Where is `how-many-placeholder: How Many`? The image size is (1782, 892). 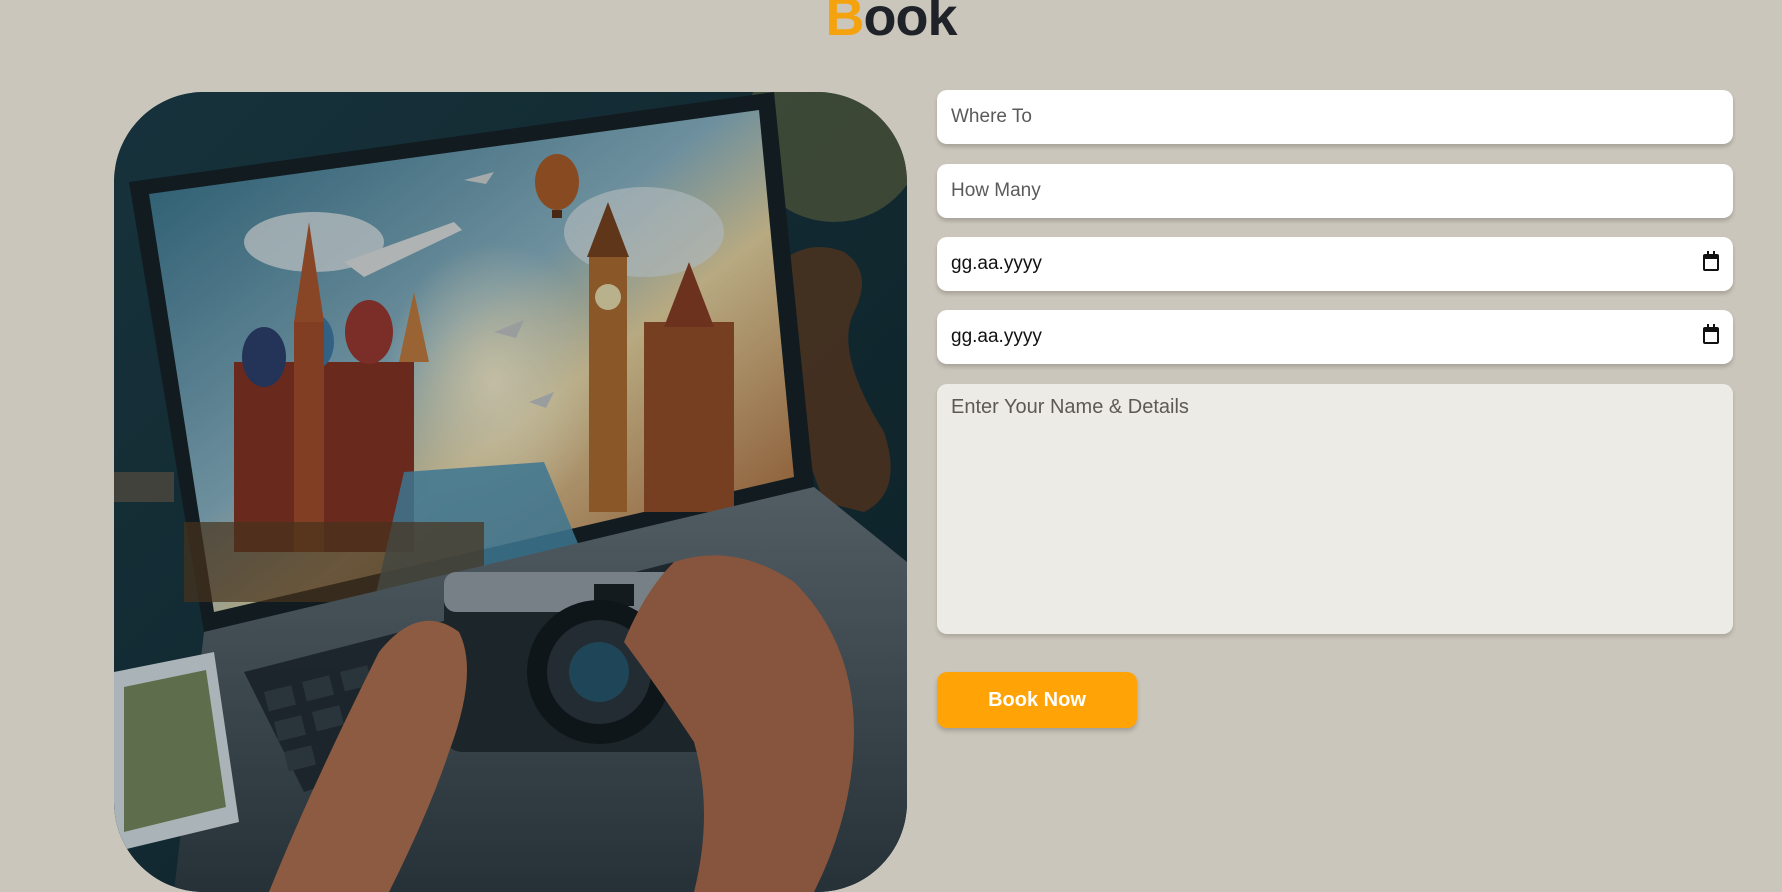 how-many-placeholder: How Many is located at coordinates (996, 190).